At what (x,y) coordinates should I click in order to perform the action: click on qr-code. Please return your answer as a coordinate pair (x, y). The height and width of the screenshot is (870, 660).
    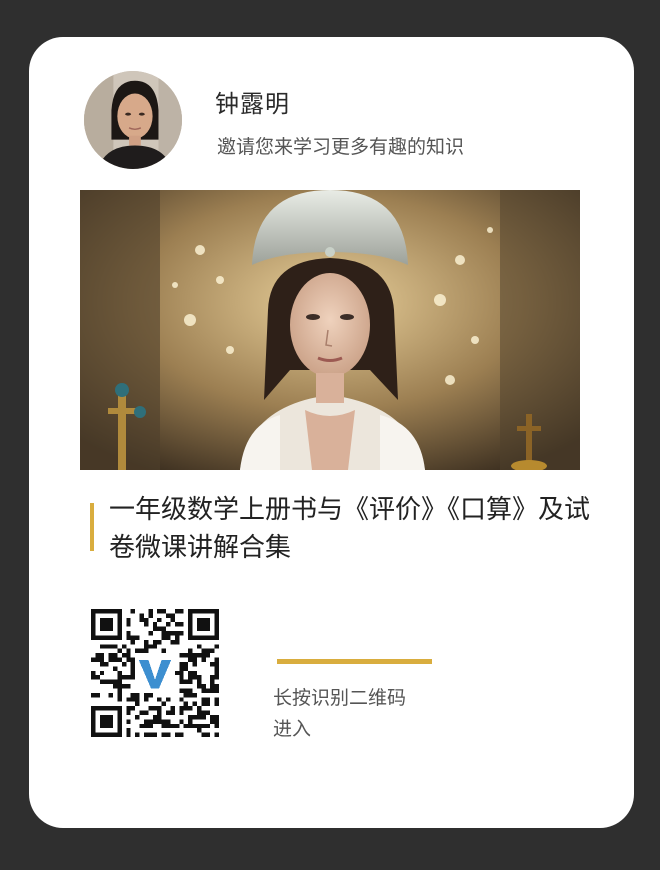
    Looking at the image, I should click on (155, 673).